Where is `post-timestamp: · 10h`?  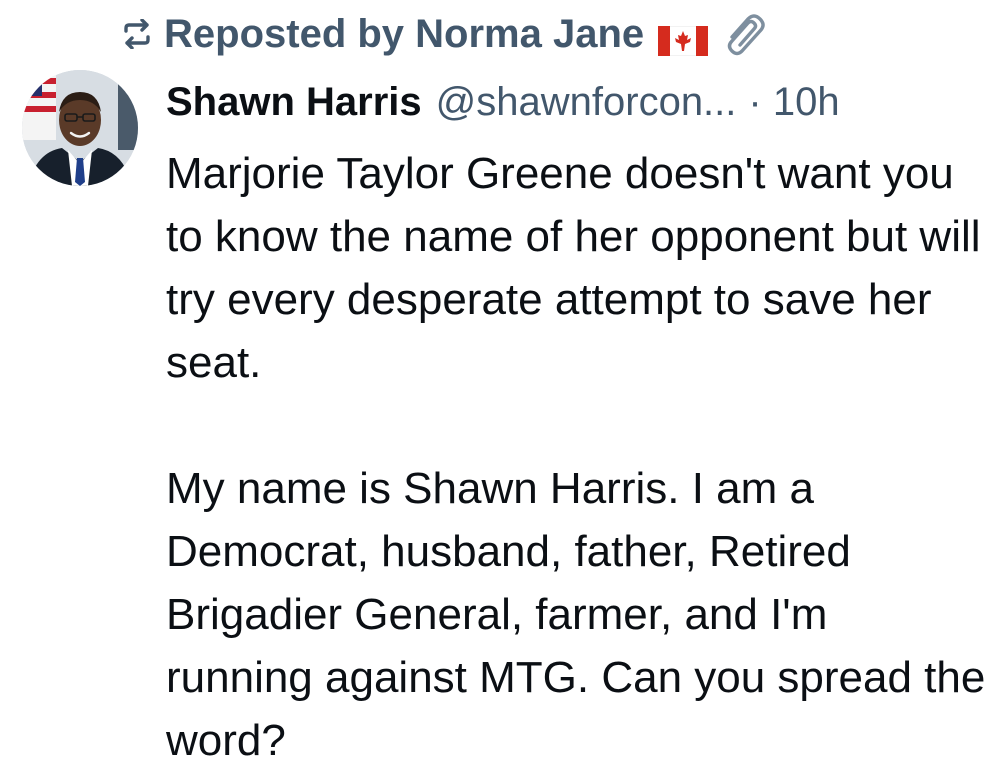
post-timestamp: · 10h is located at coordinates (793, 102).